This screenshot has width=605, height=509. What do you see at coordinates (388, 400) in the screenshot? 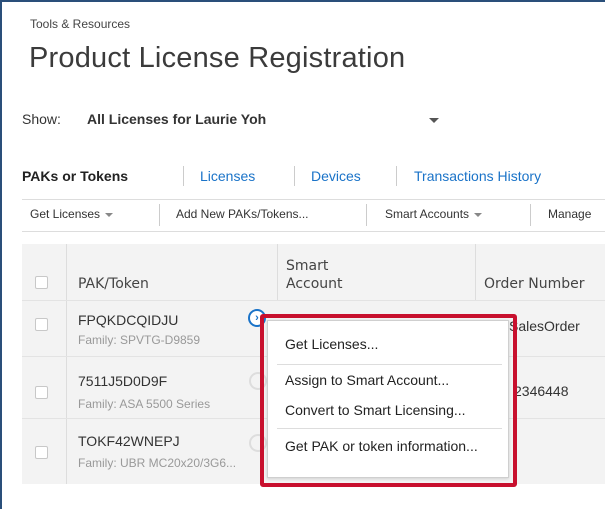
I see `highlight-box` at bounding box center [388, 400].